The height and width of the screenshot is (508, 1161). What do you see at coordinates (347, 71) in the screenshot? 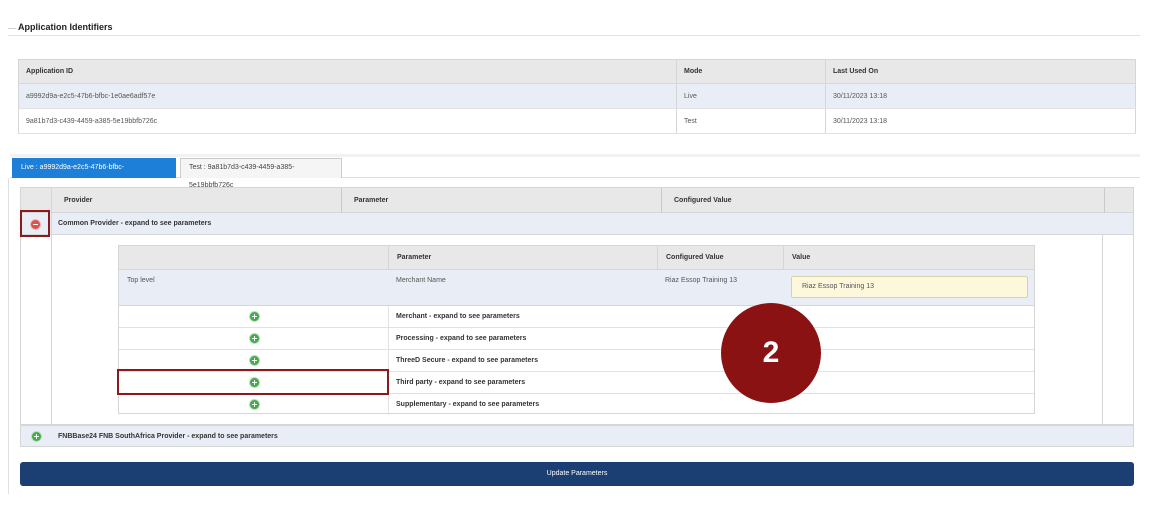
I see `col-application-id: Application ID` at bounding box center [347, 71].